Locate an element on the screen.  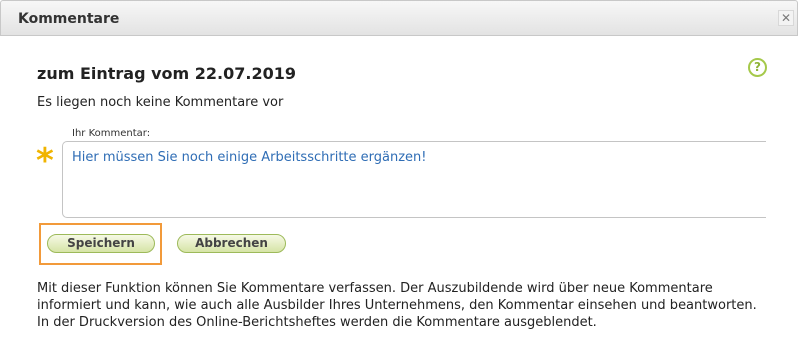
close-icon: ✕ is located at coordinates (786, 18).